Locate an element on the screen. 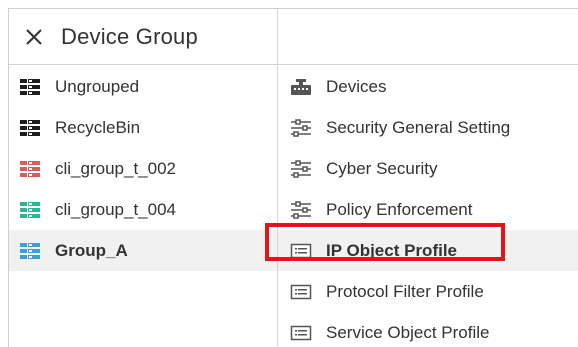 This screenshot has width=578, height=347. group-item-cli-group-t-002: cli_group_t_002 is located at coordinates (143, 168).